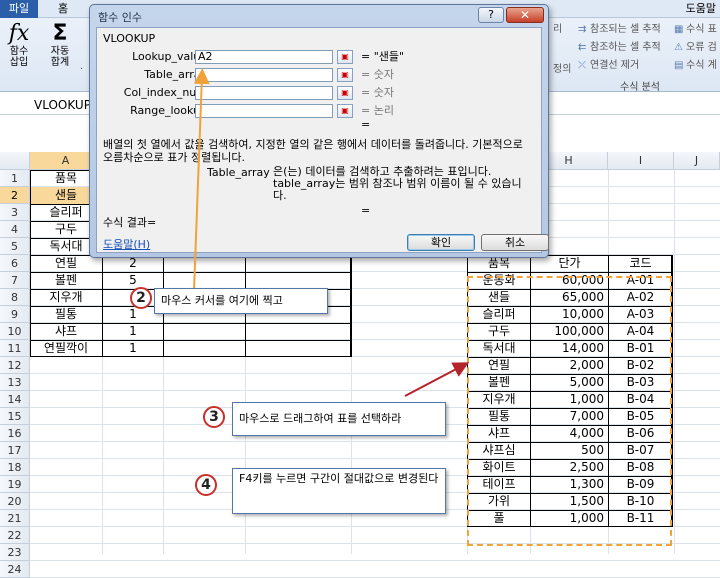 The width and height of the screenshot is (720, 578). Describe the element at coordinates (241, 301) in the screenshot. I see `step-2-callout: 마우스 커서를 여기에 찍고` at that location.